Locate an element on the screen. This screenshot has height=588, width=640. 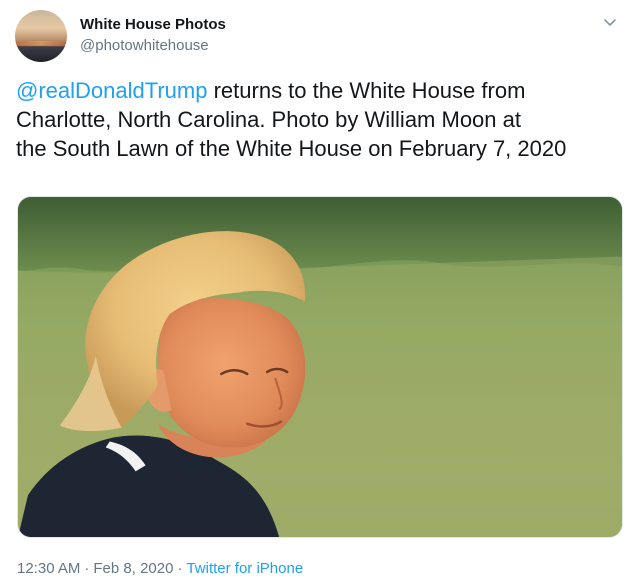
mention-link: @realDonaldTrump is located at coordinates (111, 90).